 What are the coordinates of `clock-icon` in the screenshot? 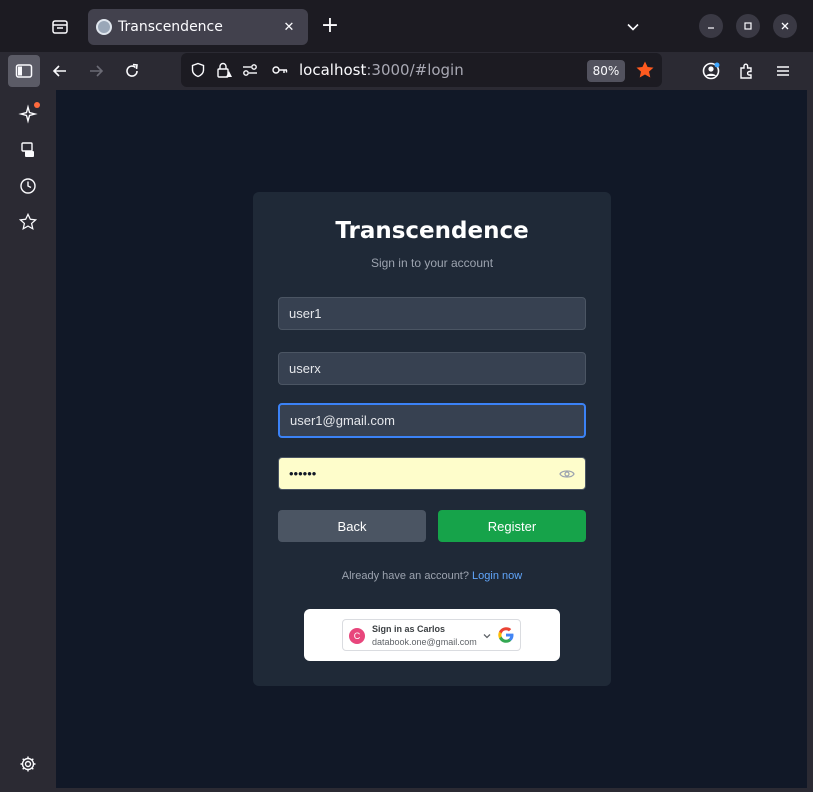 It's located at (28, 186).